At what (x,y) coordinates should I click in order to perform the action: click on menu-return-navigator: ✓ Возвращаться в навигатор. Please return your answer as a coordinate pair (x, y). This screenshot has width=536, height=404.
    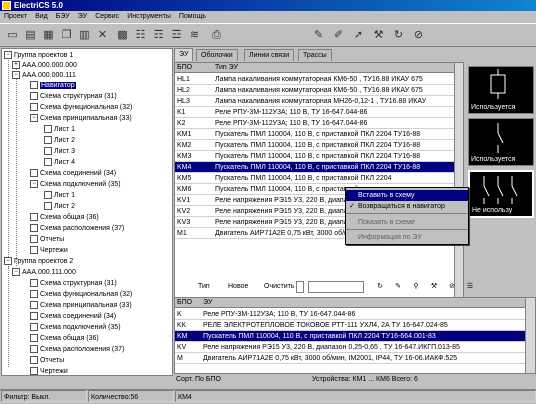
    Looking at the image, I should click on (407, 206).